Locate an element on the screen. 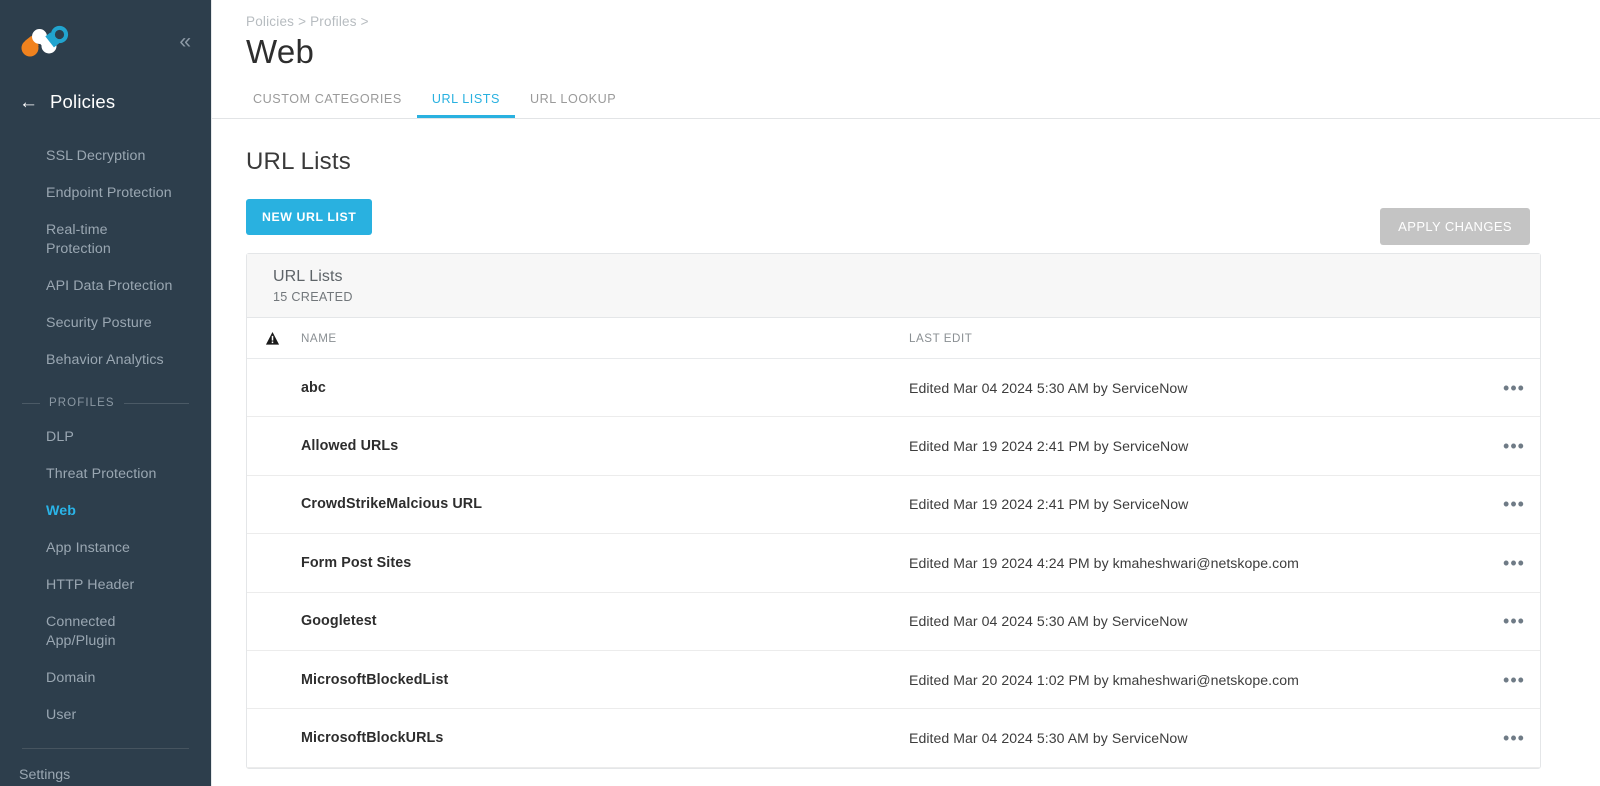 This screenshot has width=1600, height=786. sidebar-section-title: Policies is located at coordinates (83, 101).